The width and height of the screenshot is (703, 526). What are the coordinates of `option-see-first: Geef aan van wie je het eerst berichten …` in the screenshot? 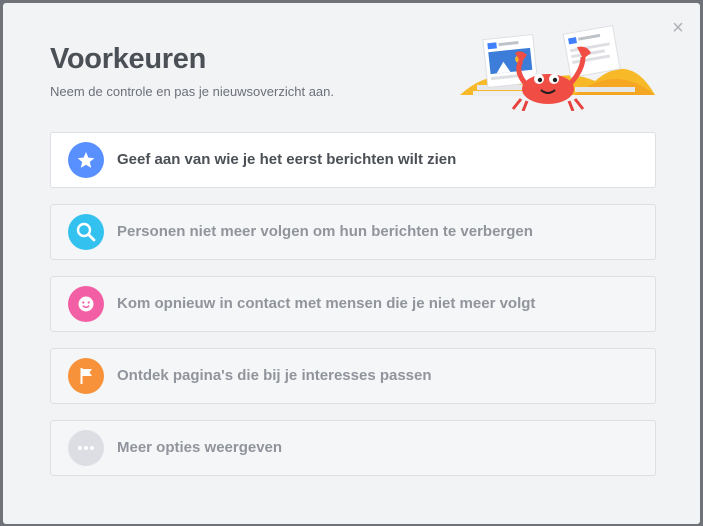 It's located at (353, 160).